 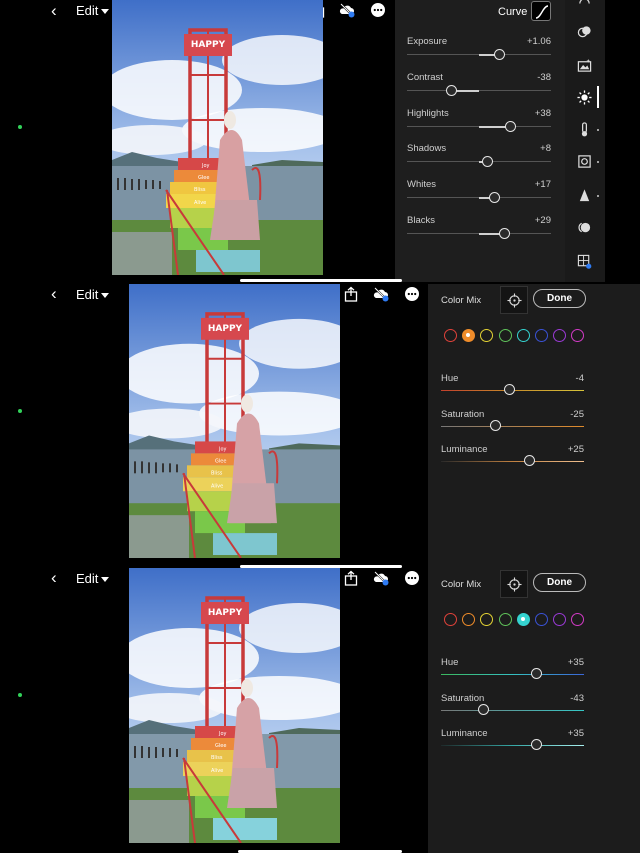 I want to click on hue-slider: Hue +35, so click(x=512, y=670).